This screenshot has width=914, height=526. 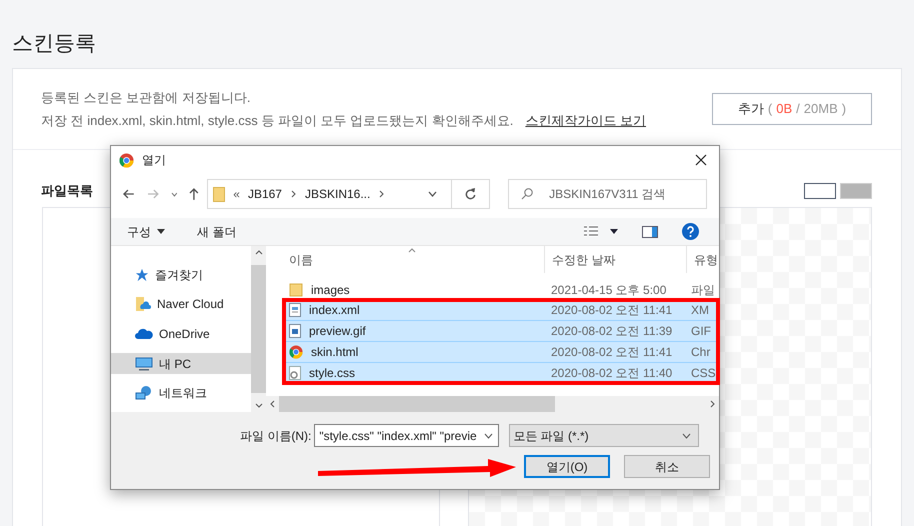 What do you see at coordinates (194, 194) in the screenshot?
I see `up-arrow-icon` at bounding box center [194, 194].